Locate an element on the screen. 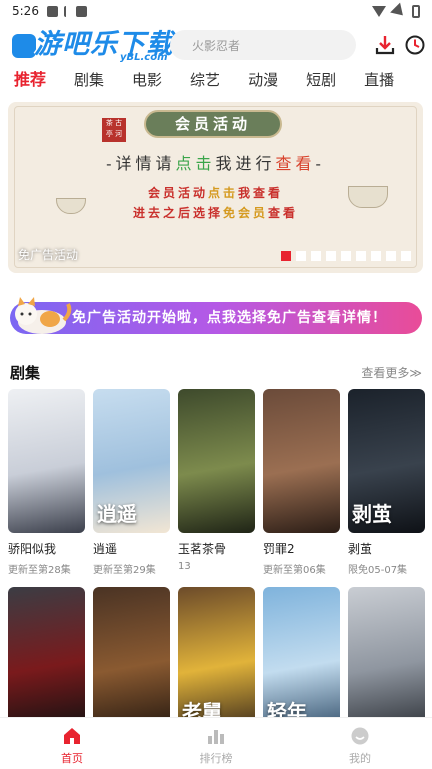 The width and height of the screenshot is (432, 769). notification-icon is located at coordinates (52, 11).